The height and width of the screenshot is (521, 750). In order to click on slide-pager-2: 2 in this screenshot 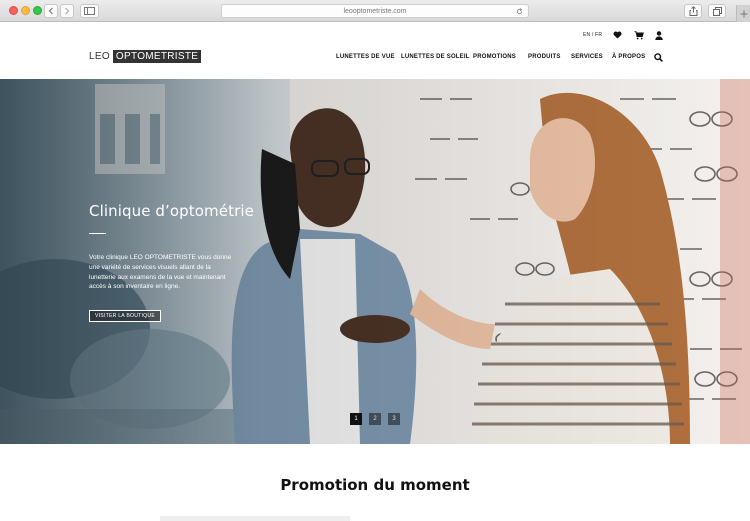, I will do `click(375, 419)`.